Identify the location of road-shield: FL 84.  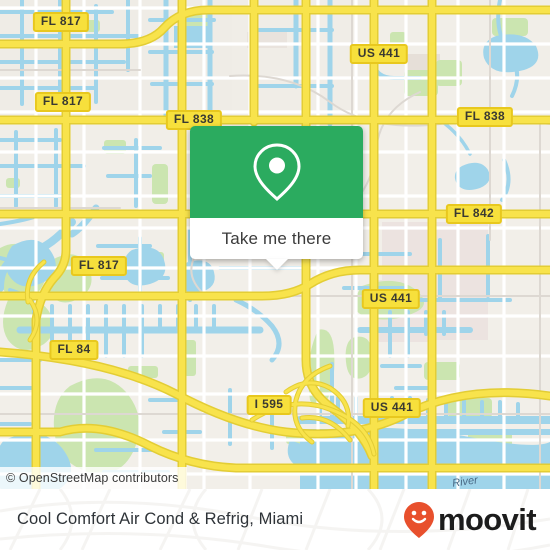
(74, 350).